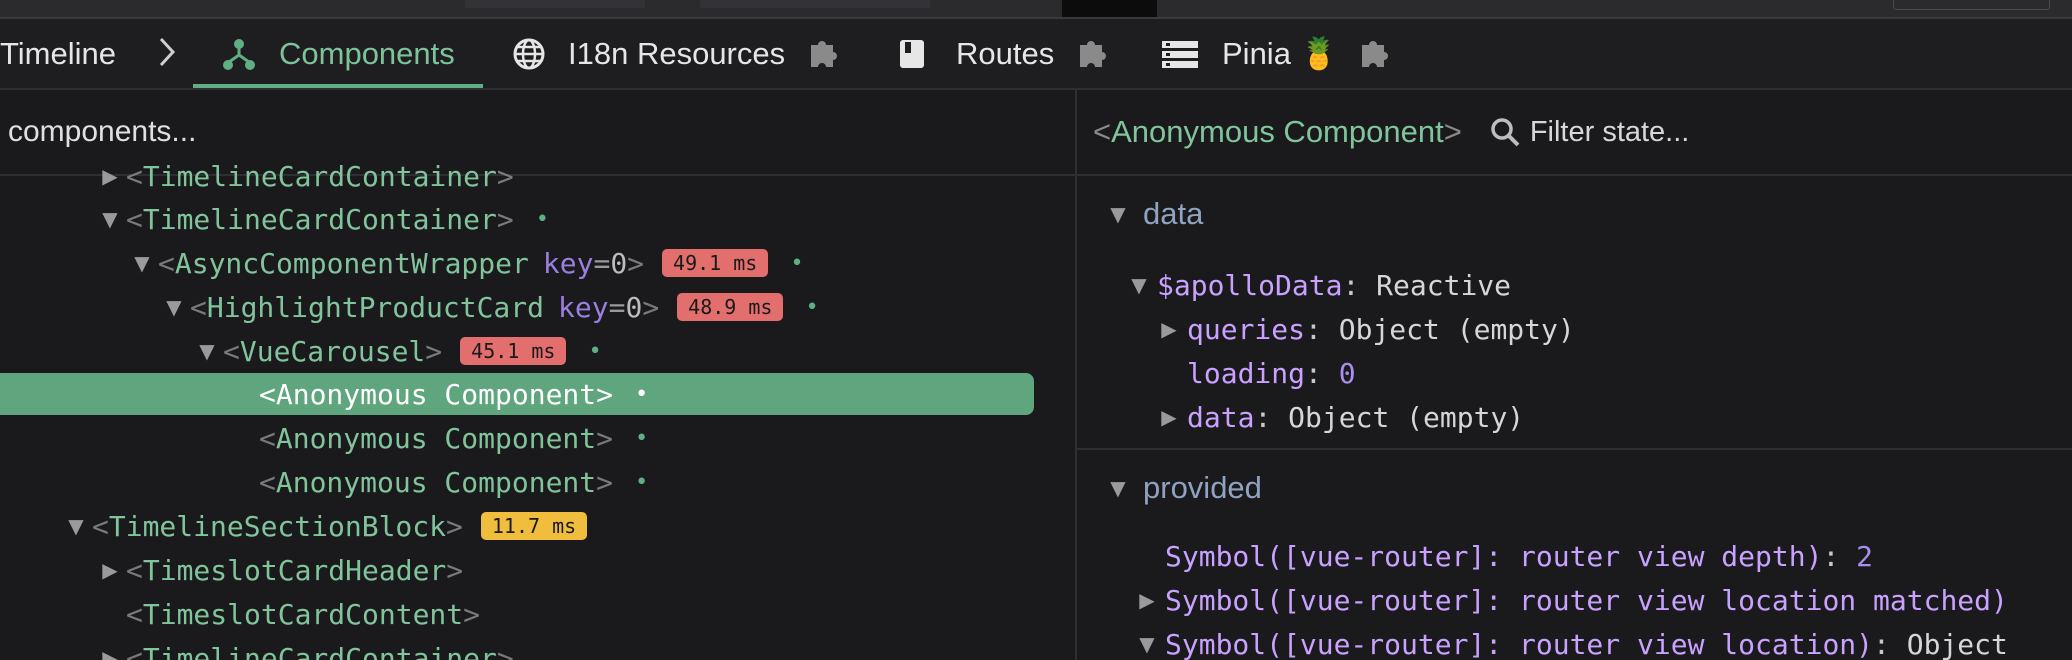 The image size is (2072, 660). I want to click on tab-routes-label: Routes, so click(1005, 53).